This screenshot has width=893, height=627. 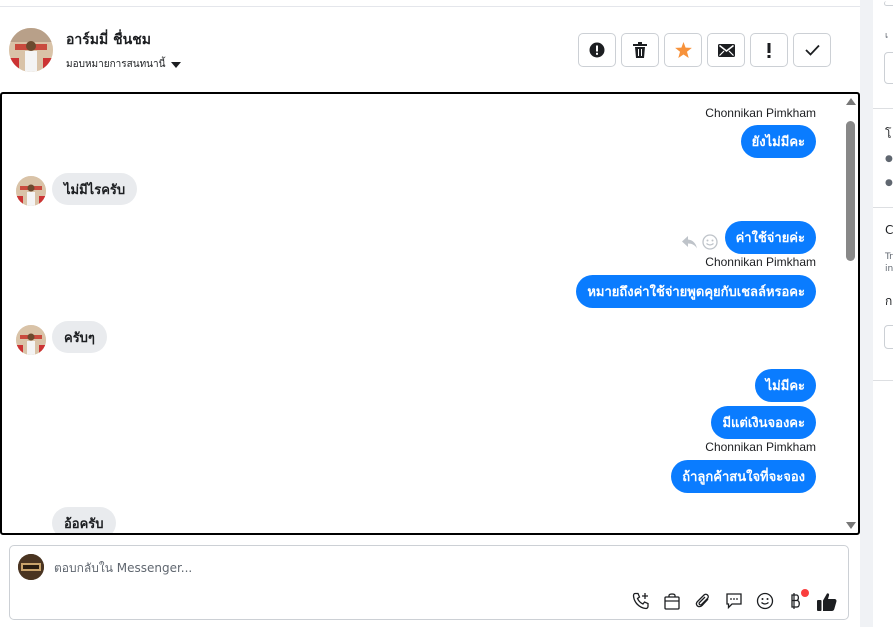 I want to click on shopping-bag-icon, so click(x=672, y=601).